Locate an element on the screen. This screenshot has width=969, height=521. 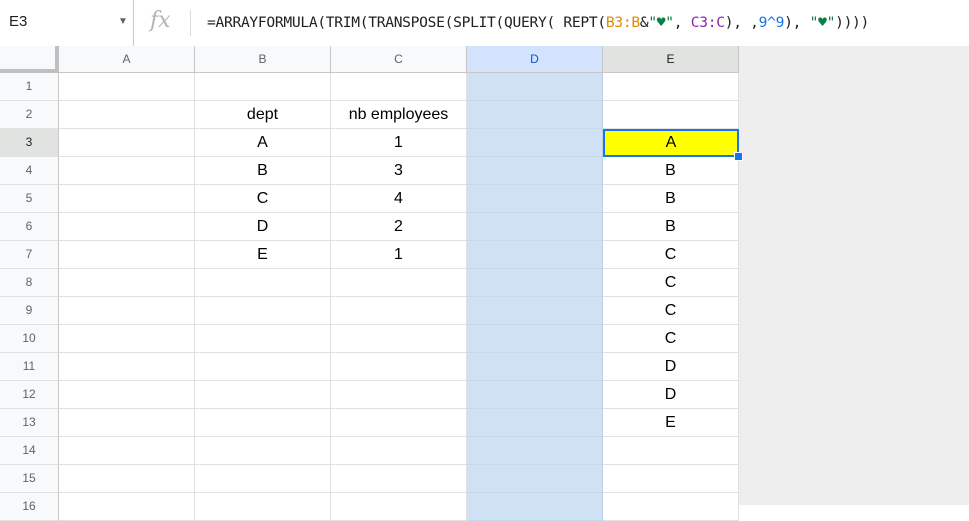
cell-b8 is located at coordinates (263, 283).